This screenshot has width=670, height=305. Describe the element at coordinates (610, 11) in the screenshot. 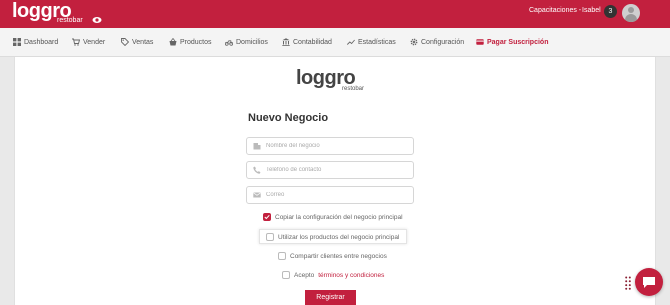

I see `notification-badge: 3` at that location.